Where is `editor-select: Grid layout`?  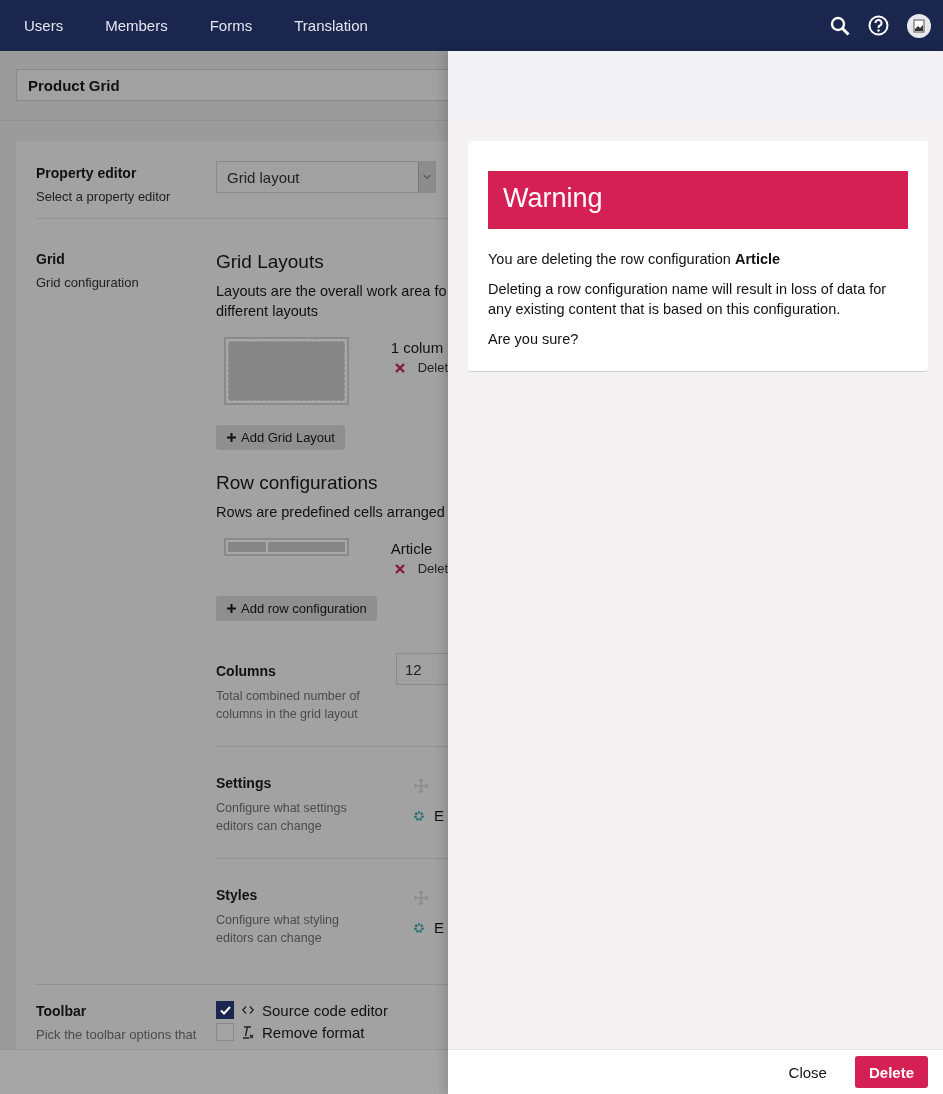 editor-select: Grid layout is located at coordinates (326, 177).